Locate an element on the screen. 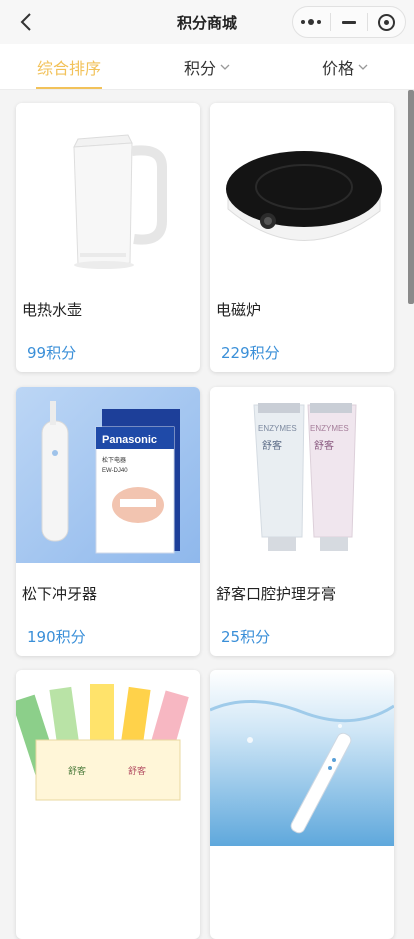  minimize-button is located at coordinates (349, 22).